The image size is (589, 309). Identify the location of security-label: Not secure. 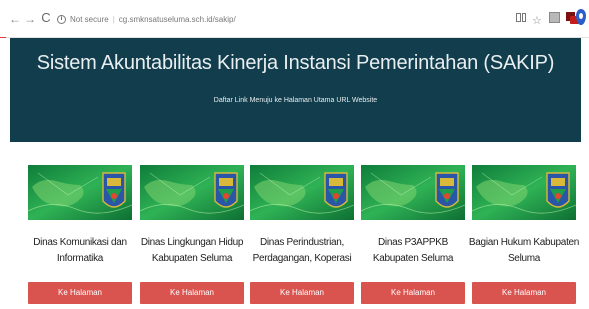
(89, 19).